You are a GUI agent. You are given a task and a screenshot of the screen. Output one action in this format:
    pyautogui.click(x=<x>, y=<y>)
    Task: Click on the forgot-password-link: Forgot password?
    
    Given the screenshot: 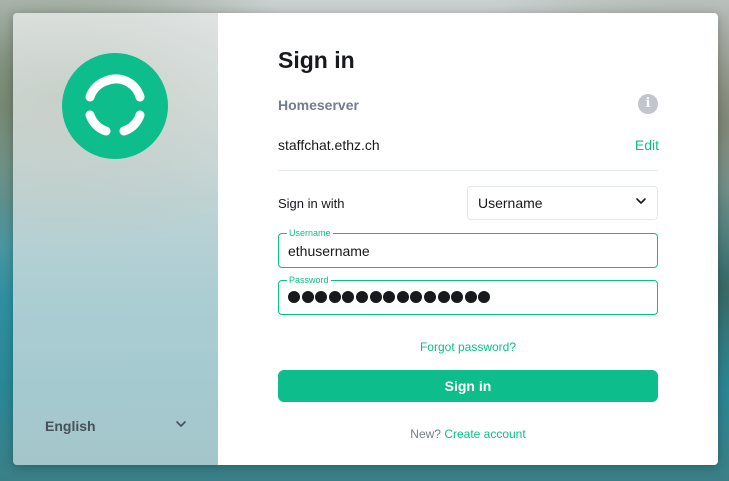 What is the action you would take?
    pyautogui.click(x=468, y=347)
    